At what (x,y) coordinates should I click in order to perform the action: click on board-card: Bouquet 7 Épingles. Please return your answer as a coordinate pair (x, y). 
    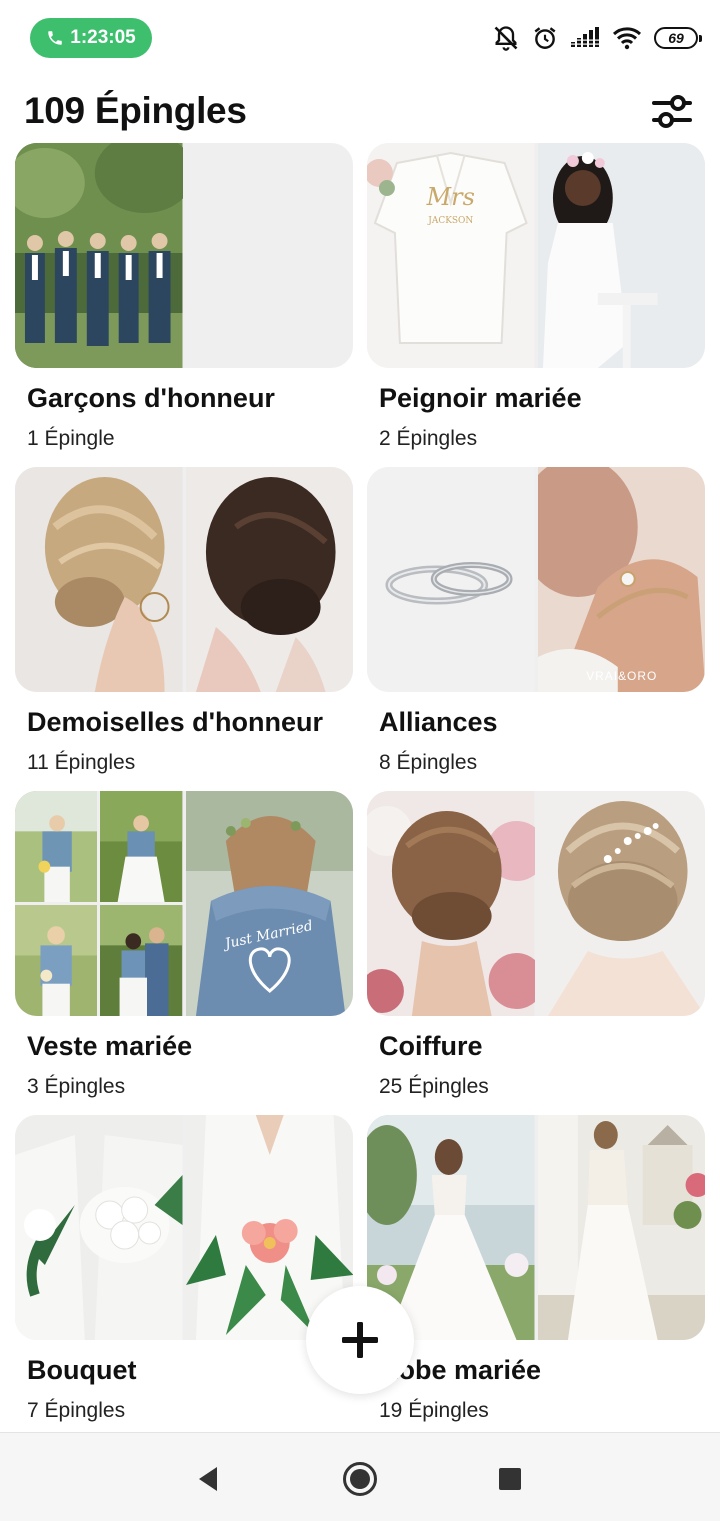
    Looking at the image, I should click on (184, 1275).